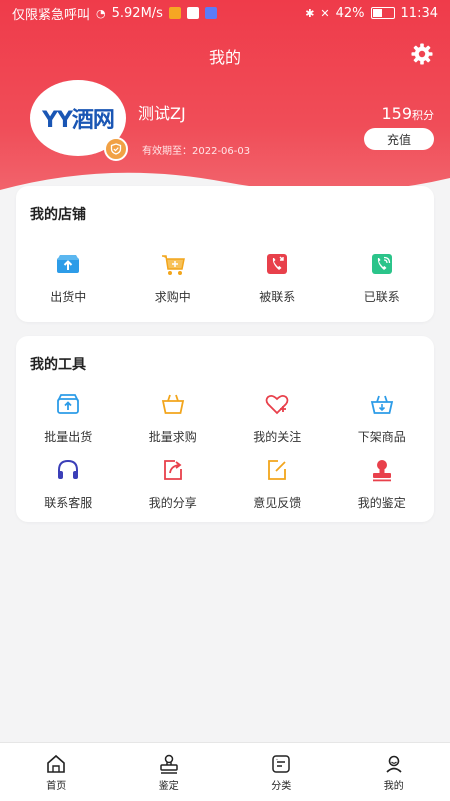 This screenshot has width=450, height=801. Describe the element at coordinates (173, 296) in the screenshot. I see `store-item-label: 求购中` at that location.